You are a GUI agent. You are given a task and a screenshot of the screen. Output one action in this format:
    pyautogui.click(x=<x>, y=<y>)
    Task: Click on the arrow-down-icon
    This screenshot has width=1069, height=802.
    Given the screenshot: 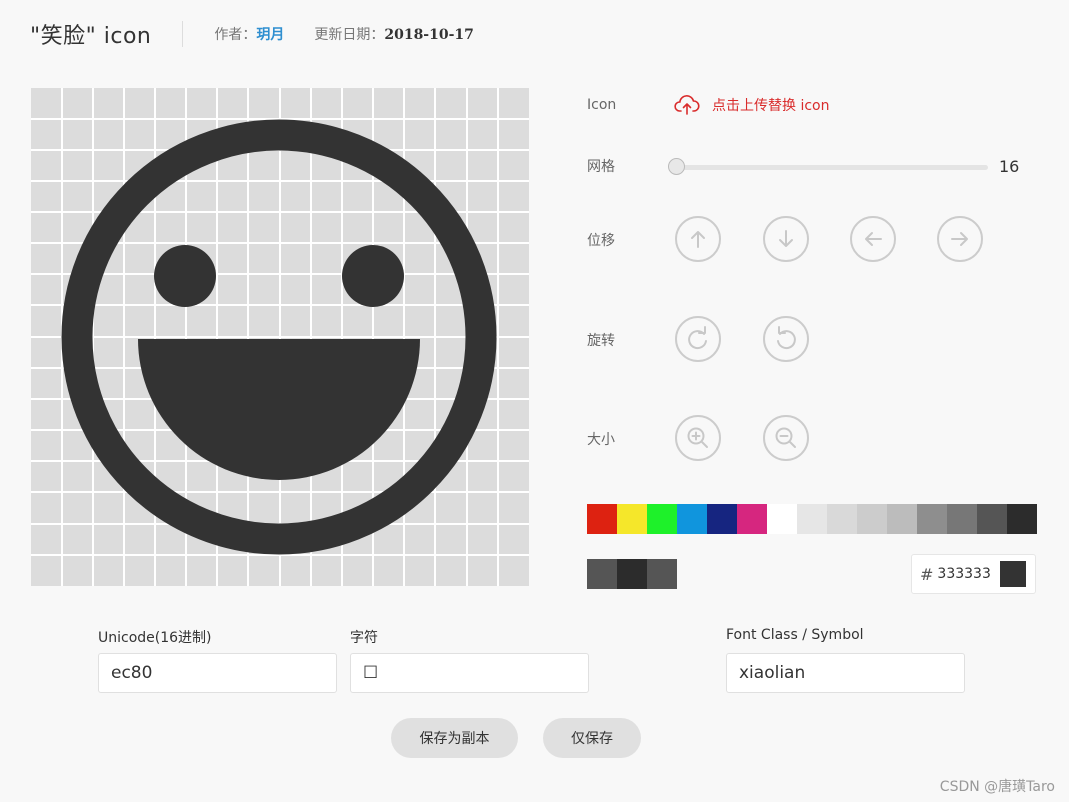 What is the action you would take?
    pyautogui.click(x=786, y=238)
    